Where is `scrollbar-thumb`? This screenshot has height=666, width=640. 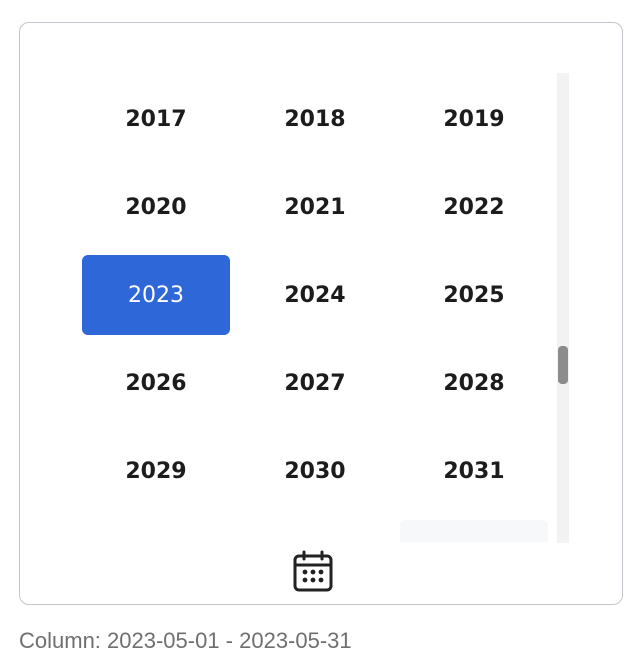 scrollbar-thumb is located at coordinates (563, 365).